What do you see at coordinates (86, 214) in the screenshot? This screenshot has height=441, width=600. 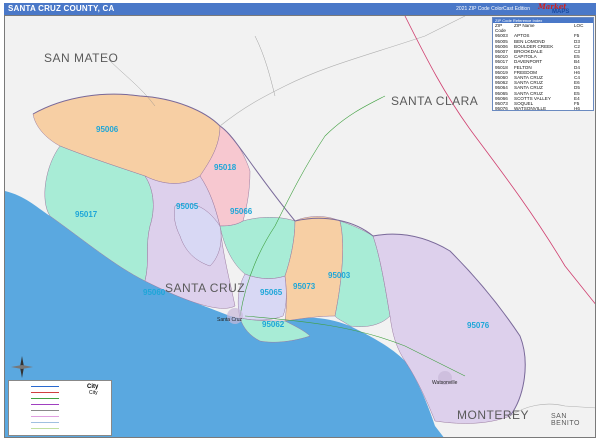 I see `zip-label-95017: 95017` at bounding box center [86, 214].